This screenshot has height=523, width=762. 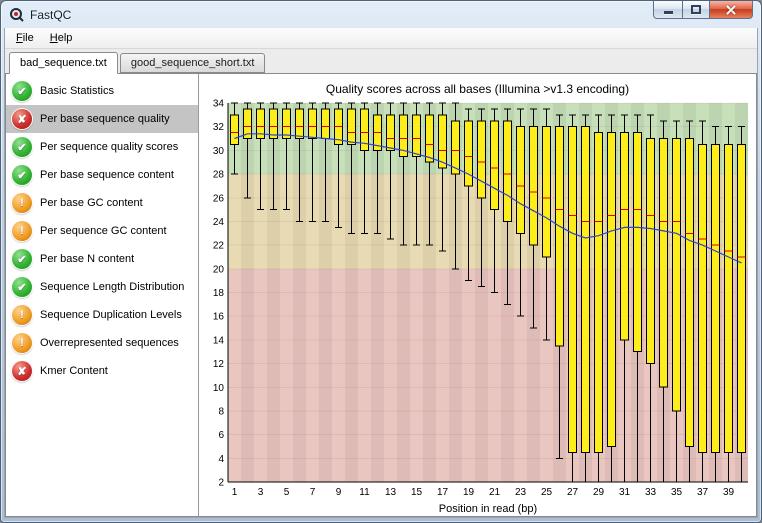 I want to click on svg-text: 4, so click(x=221, y=459).